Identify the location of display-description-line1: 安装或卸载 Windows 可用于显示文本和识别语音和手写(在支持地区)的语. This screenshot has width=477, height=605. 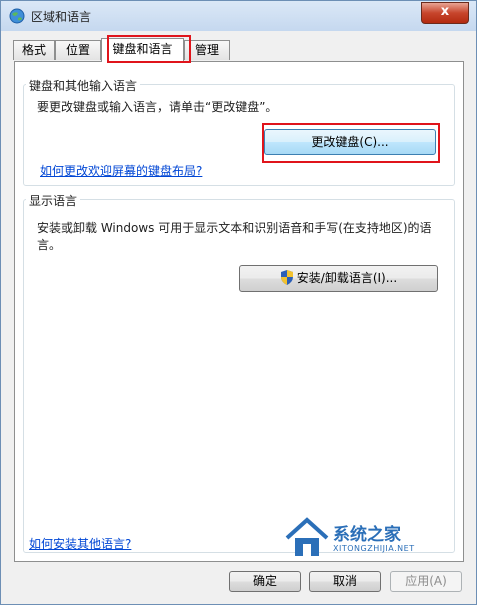
(234, 228).